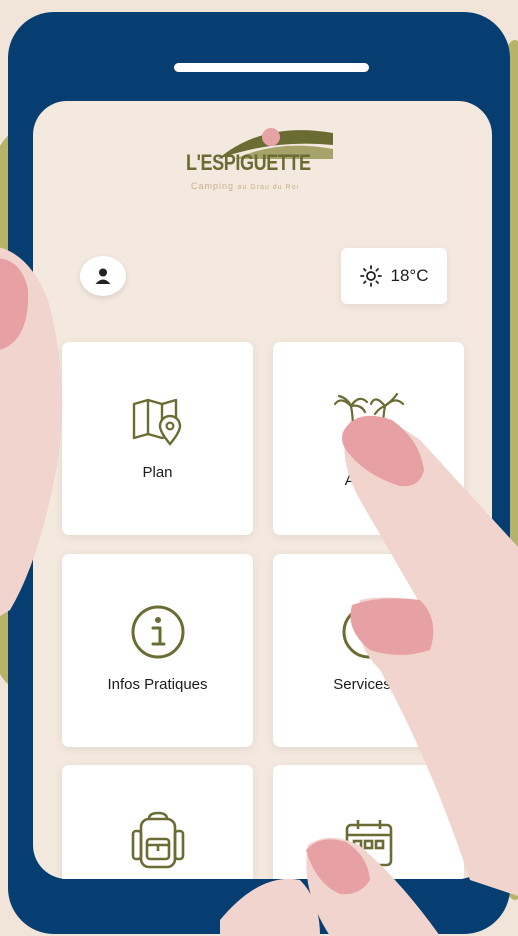  I want to click on brand-name: L'ESPIGUETTE, so click(248, 162).